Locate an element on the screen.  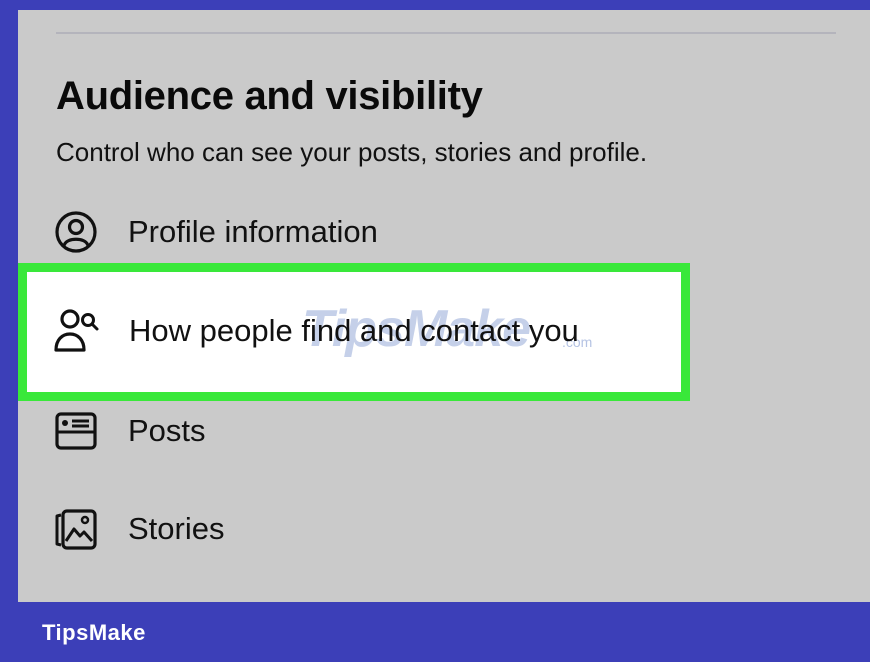
menu-item-stories: Stories is located at coordinates (444, 528).